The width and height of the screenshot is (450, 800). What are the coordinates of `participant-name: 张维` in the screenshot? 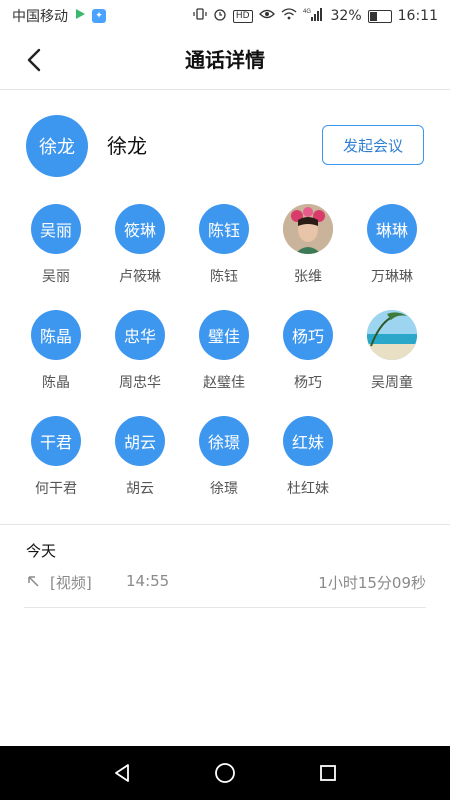 It's located at (308, 277).